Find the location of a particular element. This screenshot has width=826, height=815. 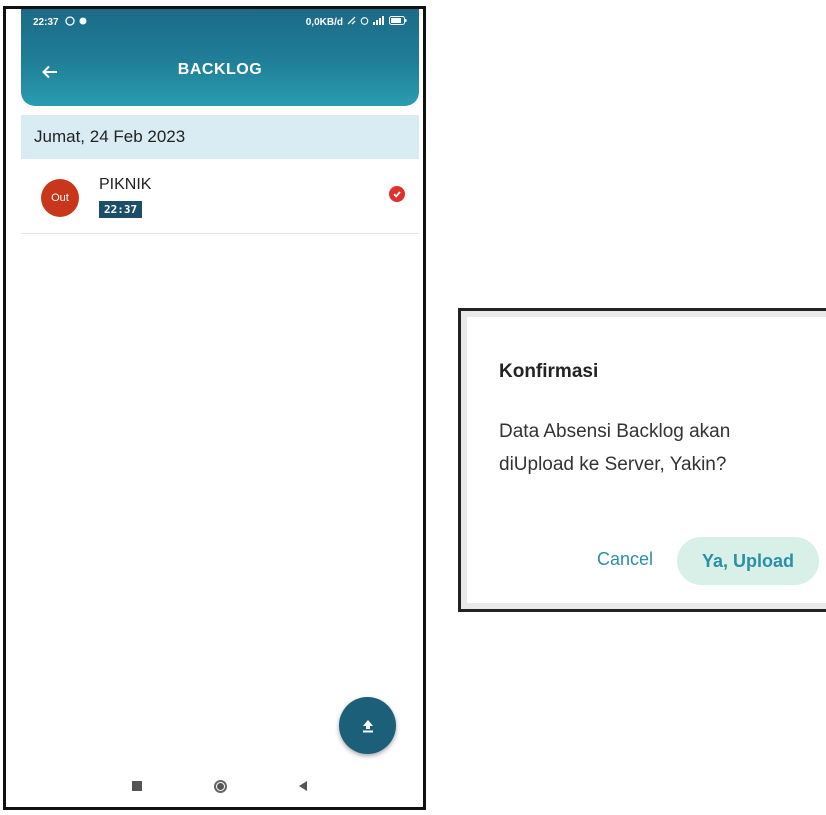

notification-dot-icon is located at coordinates (83, 22).